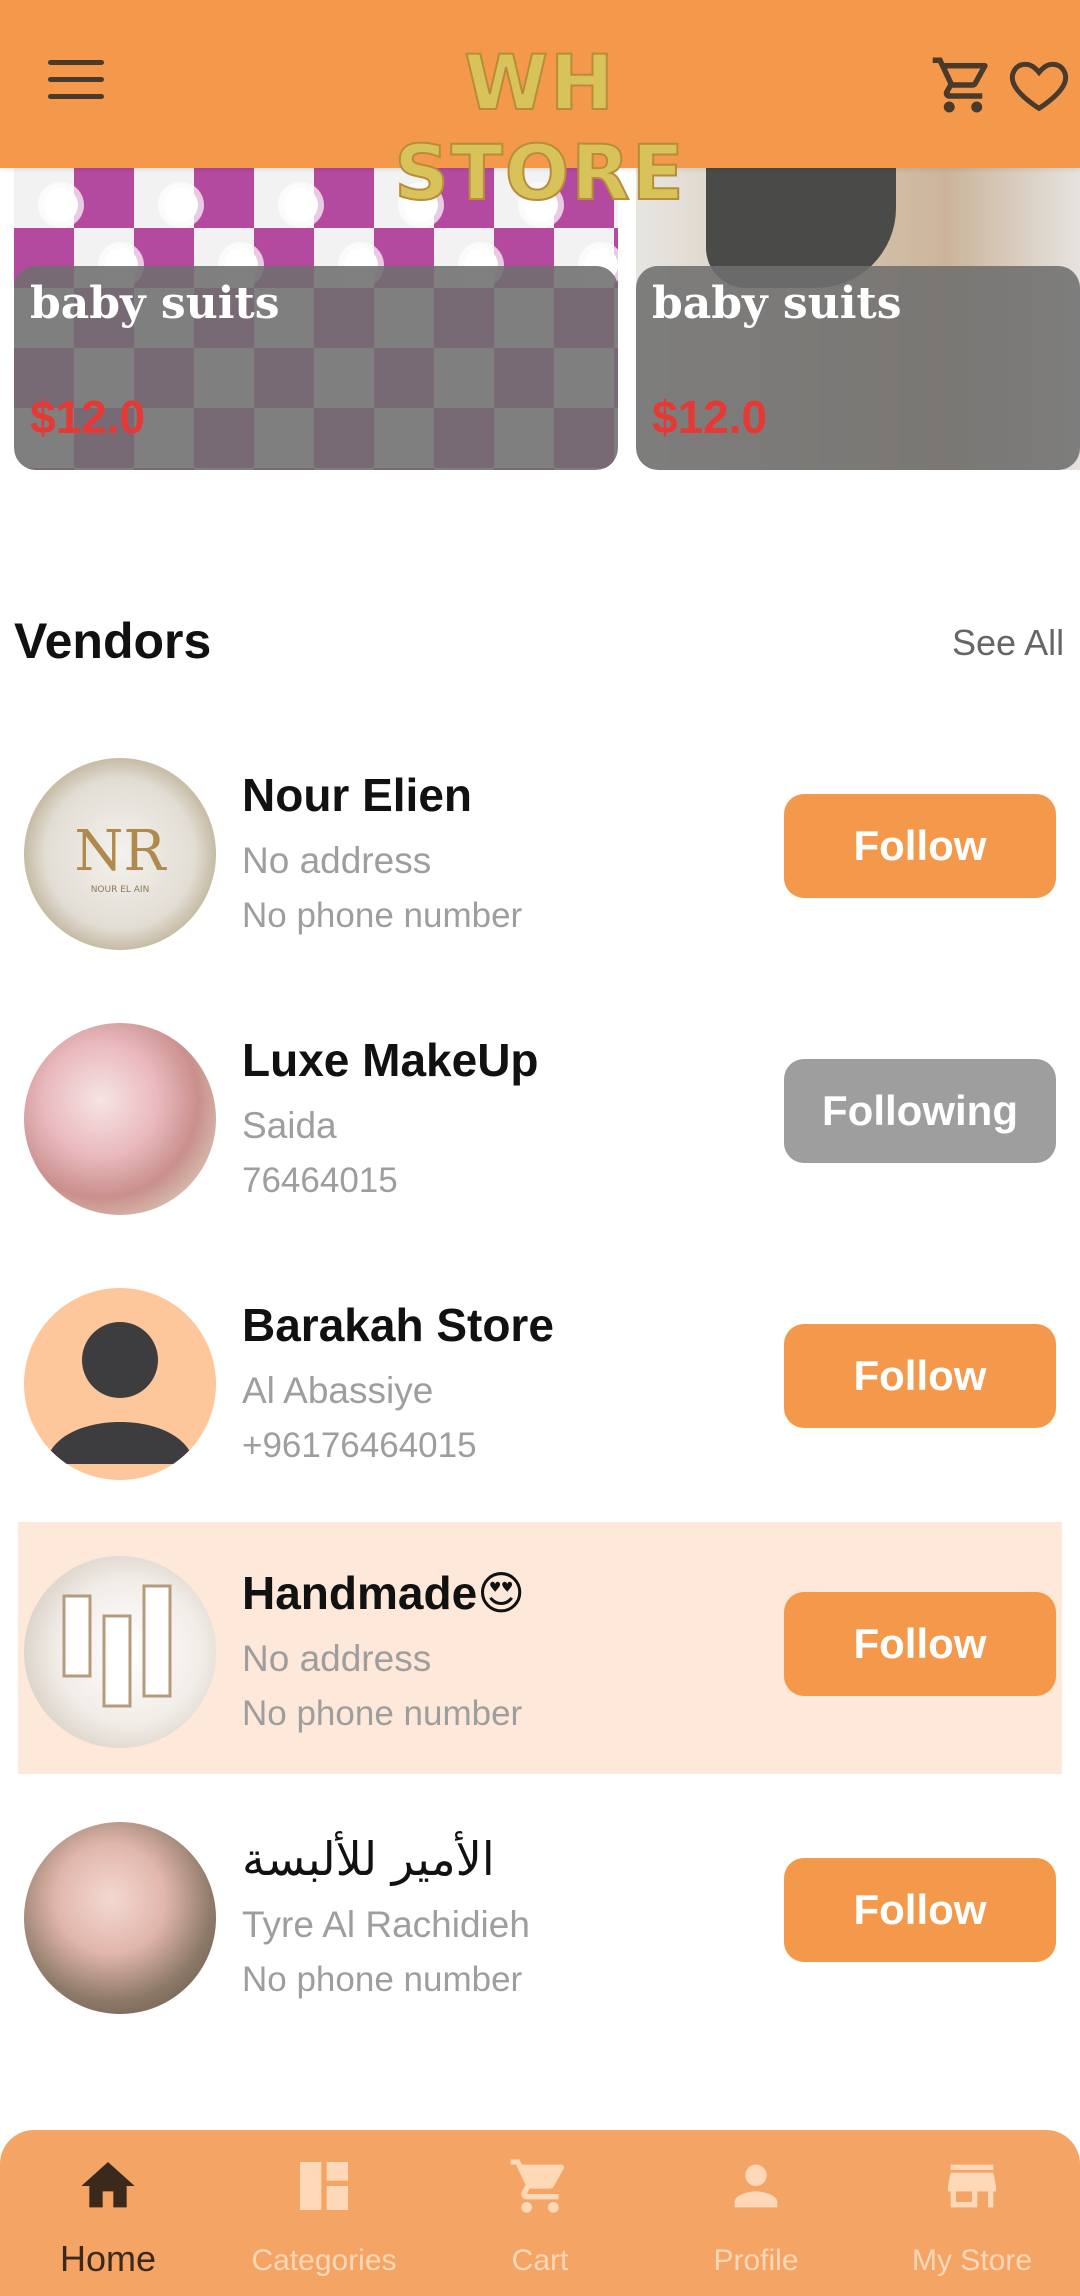  Describe the element at coordinates (972, 2213) in the screenshot. I see `nav-my-store: My Store` at that location.